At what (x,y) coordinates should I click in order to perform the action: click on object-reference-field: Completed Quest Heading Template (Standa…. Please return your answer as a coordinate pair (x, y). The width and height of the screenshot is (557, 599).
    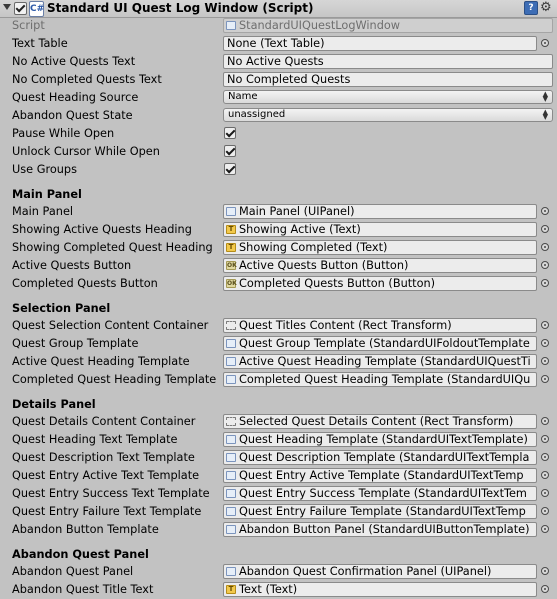
    Looking at the image, I should click on (380, 379).